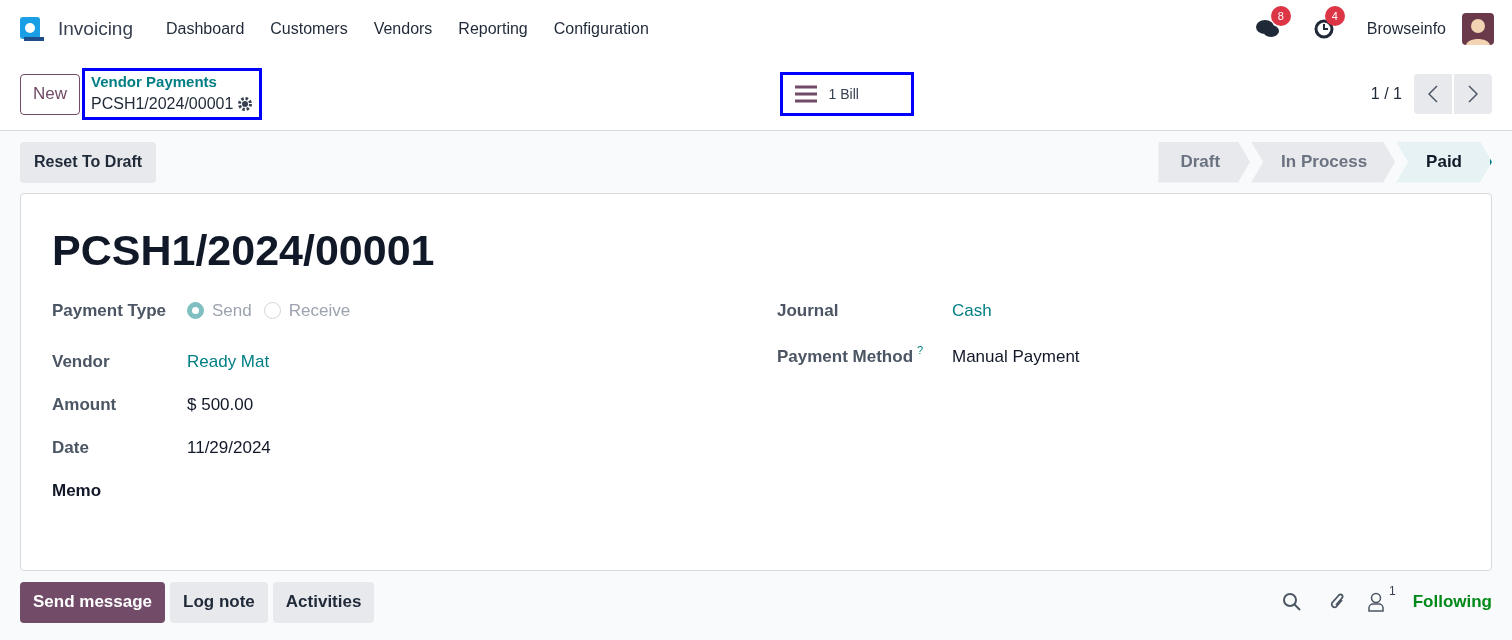  What do you see at coordinates (1204, 162) in the screenshot?
I see `status-stage: Draft` at bounding box center [1204, 162].